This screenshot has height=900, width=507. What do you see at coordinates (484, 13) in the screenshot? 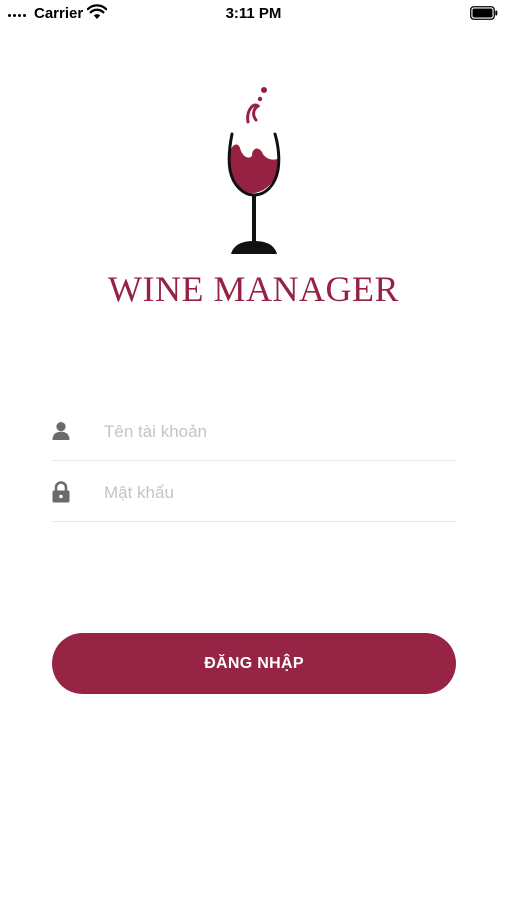
I see `battery-icon` at bounding box center [484, 13].